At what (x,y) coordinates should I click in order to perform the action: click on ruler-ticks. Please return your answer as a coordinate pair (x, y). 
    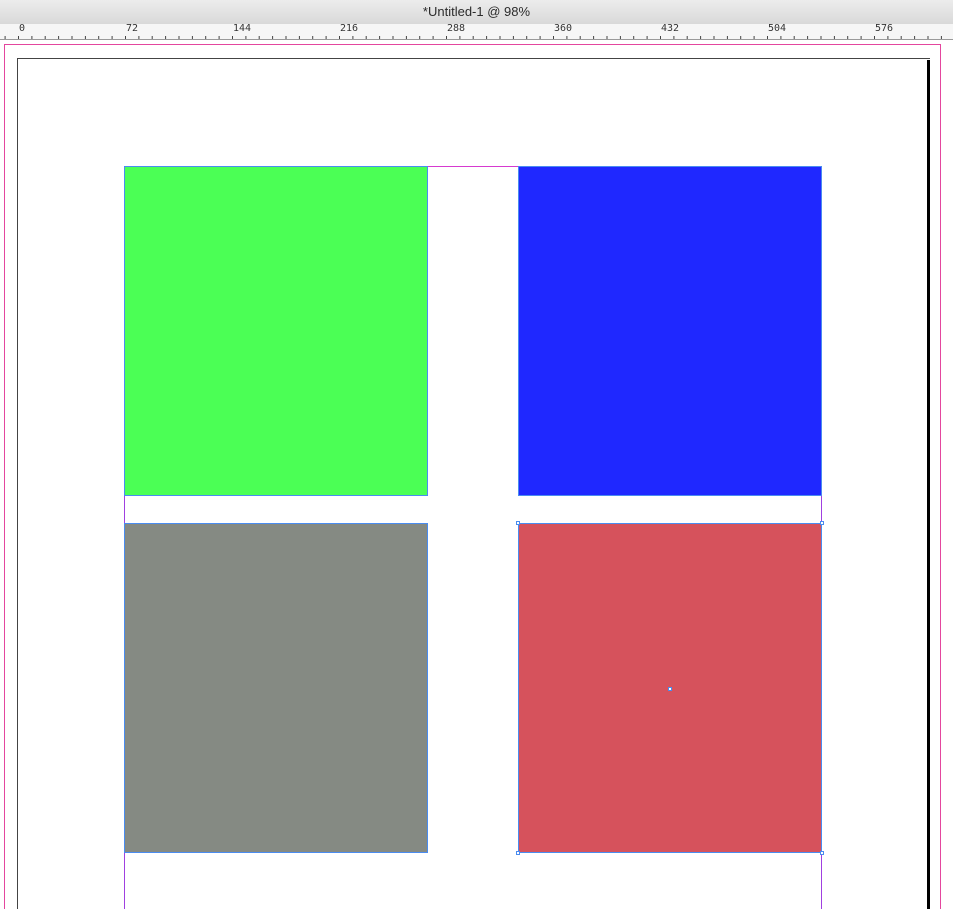
    Looking at the image, I should click on (473, 37).